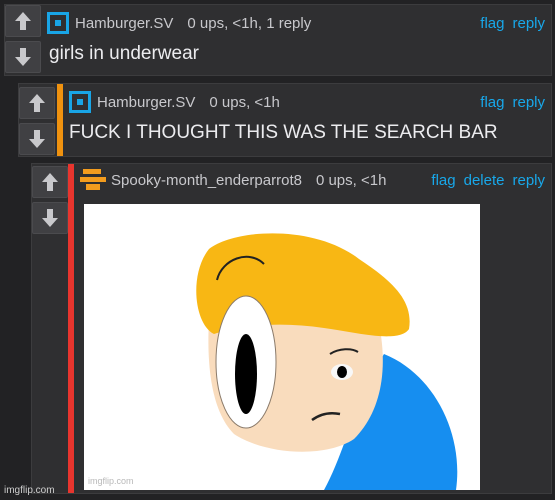  I want to click on comment-actions: flag delete reply, so click(488, 180).